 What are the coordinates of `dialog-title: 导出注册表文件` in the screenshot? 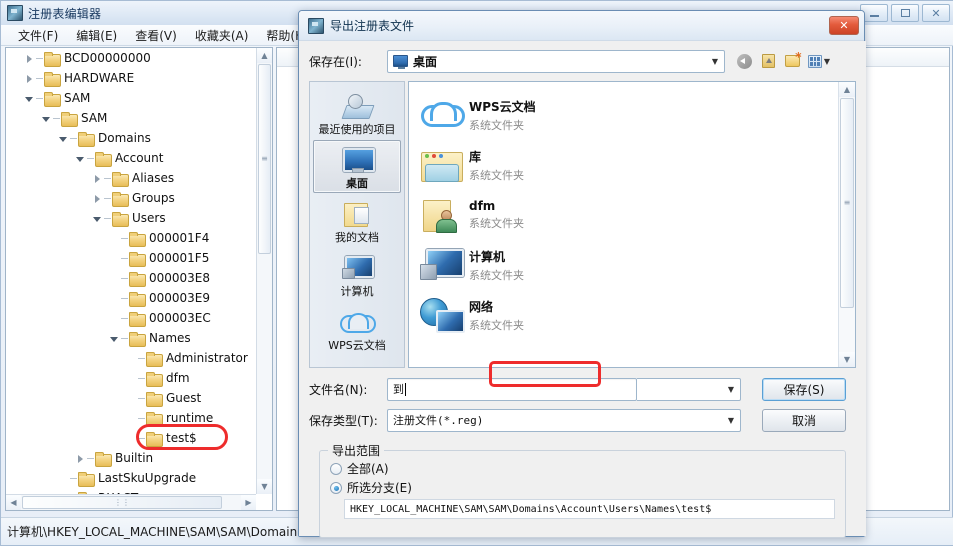 It's located at (372, 26).